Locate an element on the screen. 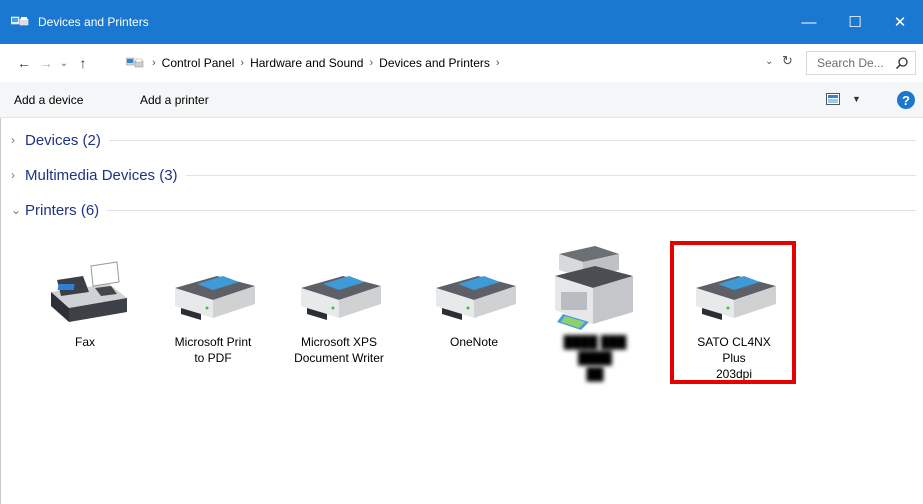 Image resolution: width=923 pixels, height=504 pixels. group-header-printers: ⌄ Printers (6) is located at coordinates (463, 210).